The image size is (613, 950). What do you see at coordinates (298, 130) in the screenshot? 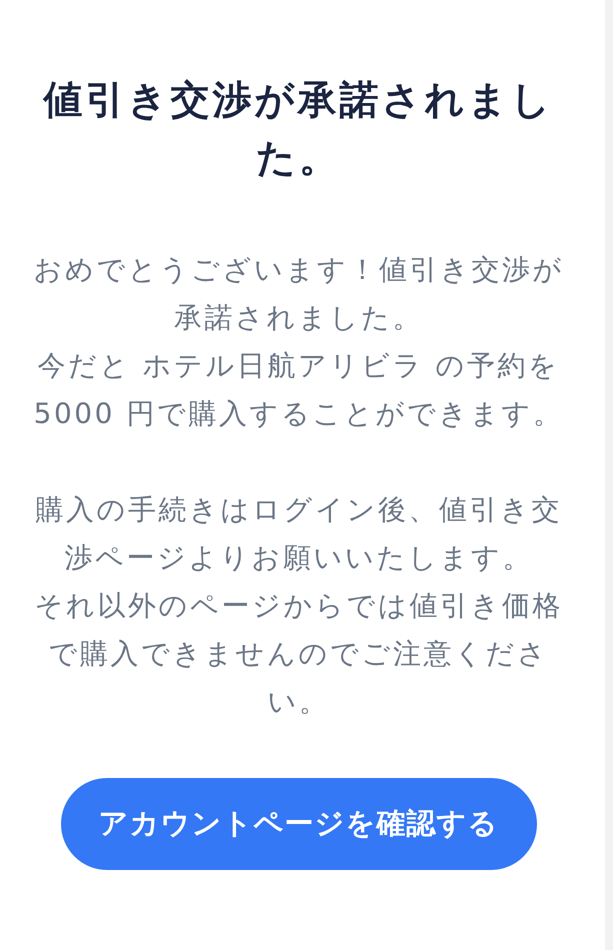
I see `page-heading: 値引き交渉が承諾されました。` at bounding box center [298, 130].